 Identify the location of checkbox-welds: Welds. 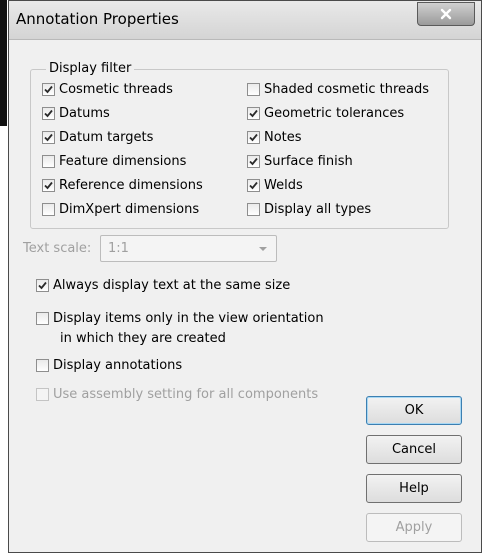
(275, 185).